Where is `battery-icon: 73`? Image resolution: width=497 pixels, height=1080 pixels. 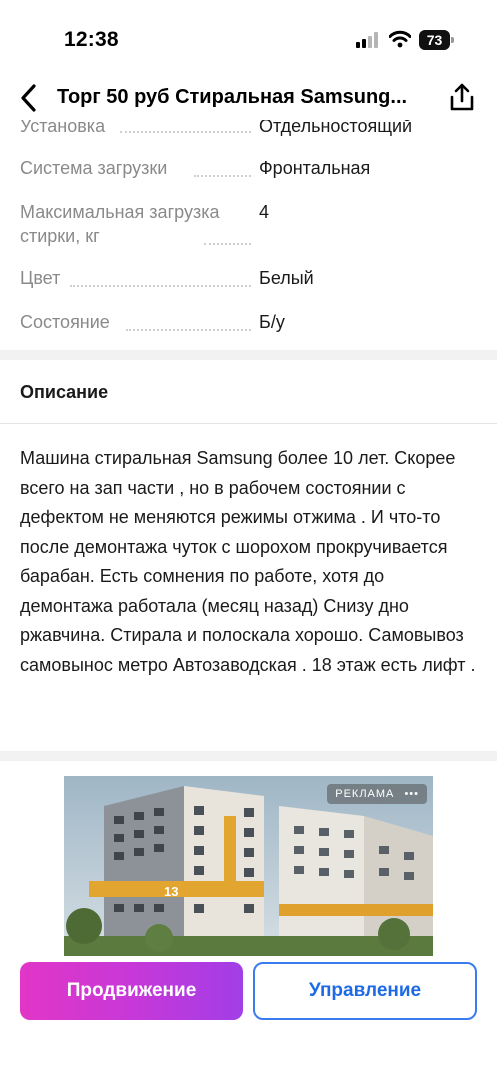
battery-icon: 73 is located at coordinates (437, 40).